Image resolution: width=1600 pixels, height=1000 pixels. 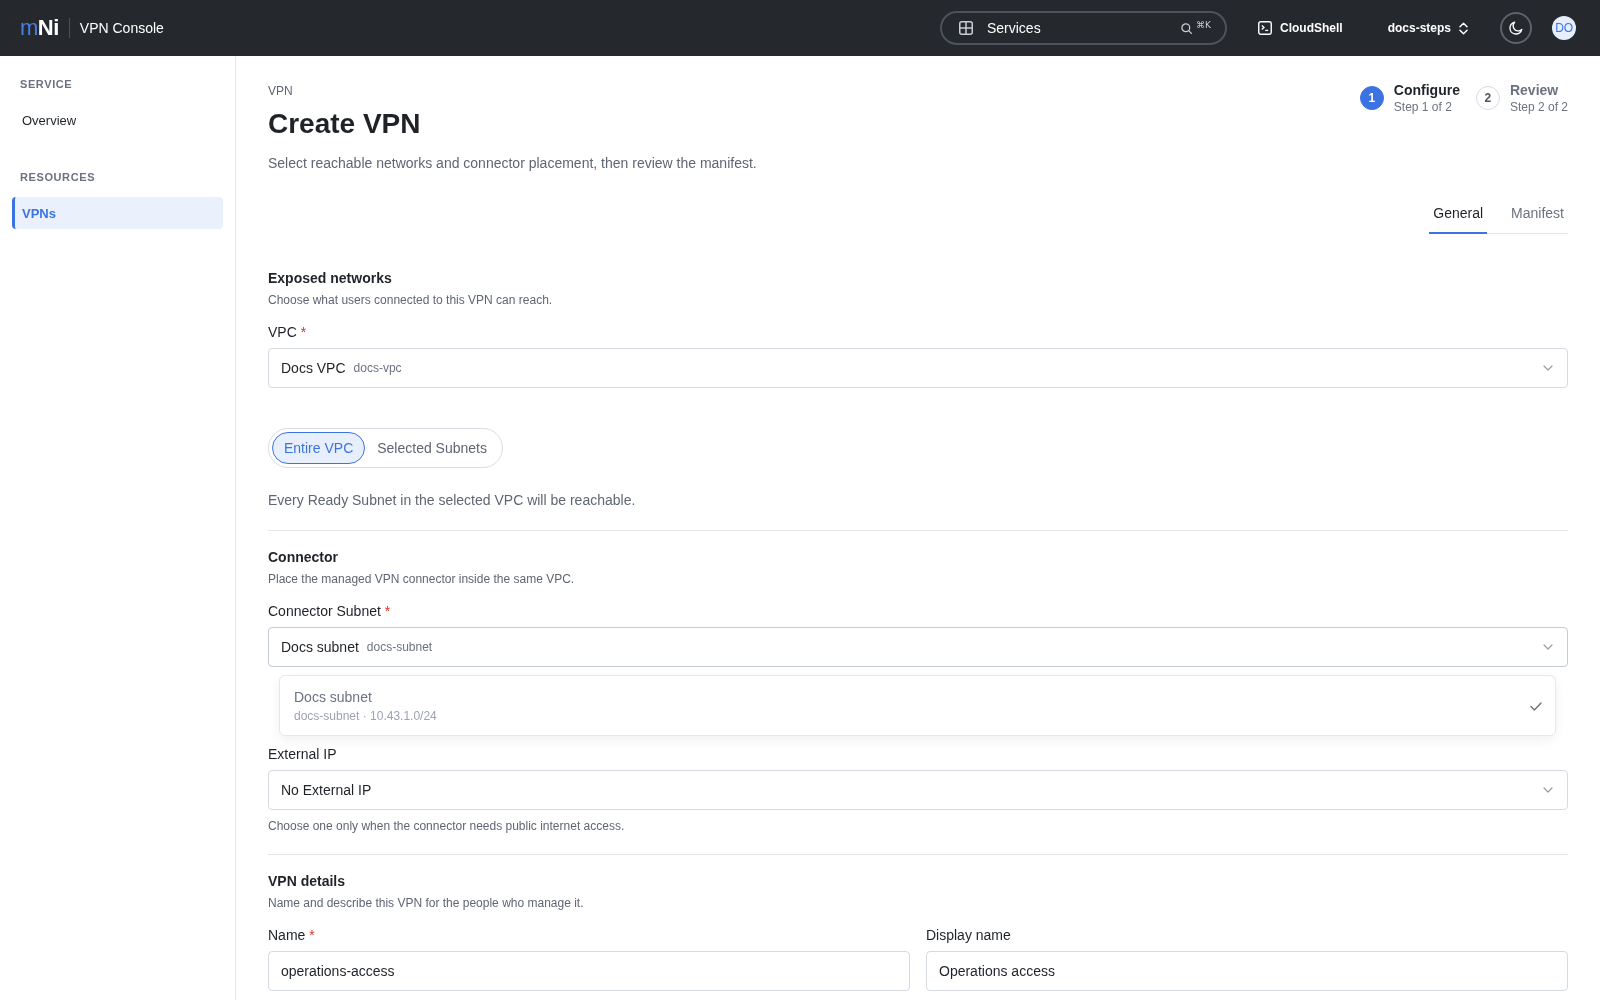 What do you see at coordinates (282, 332) in the screenshot?
I see `field-label: VPC` at bounding box center [282, 332].